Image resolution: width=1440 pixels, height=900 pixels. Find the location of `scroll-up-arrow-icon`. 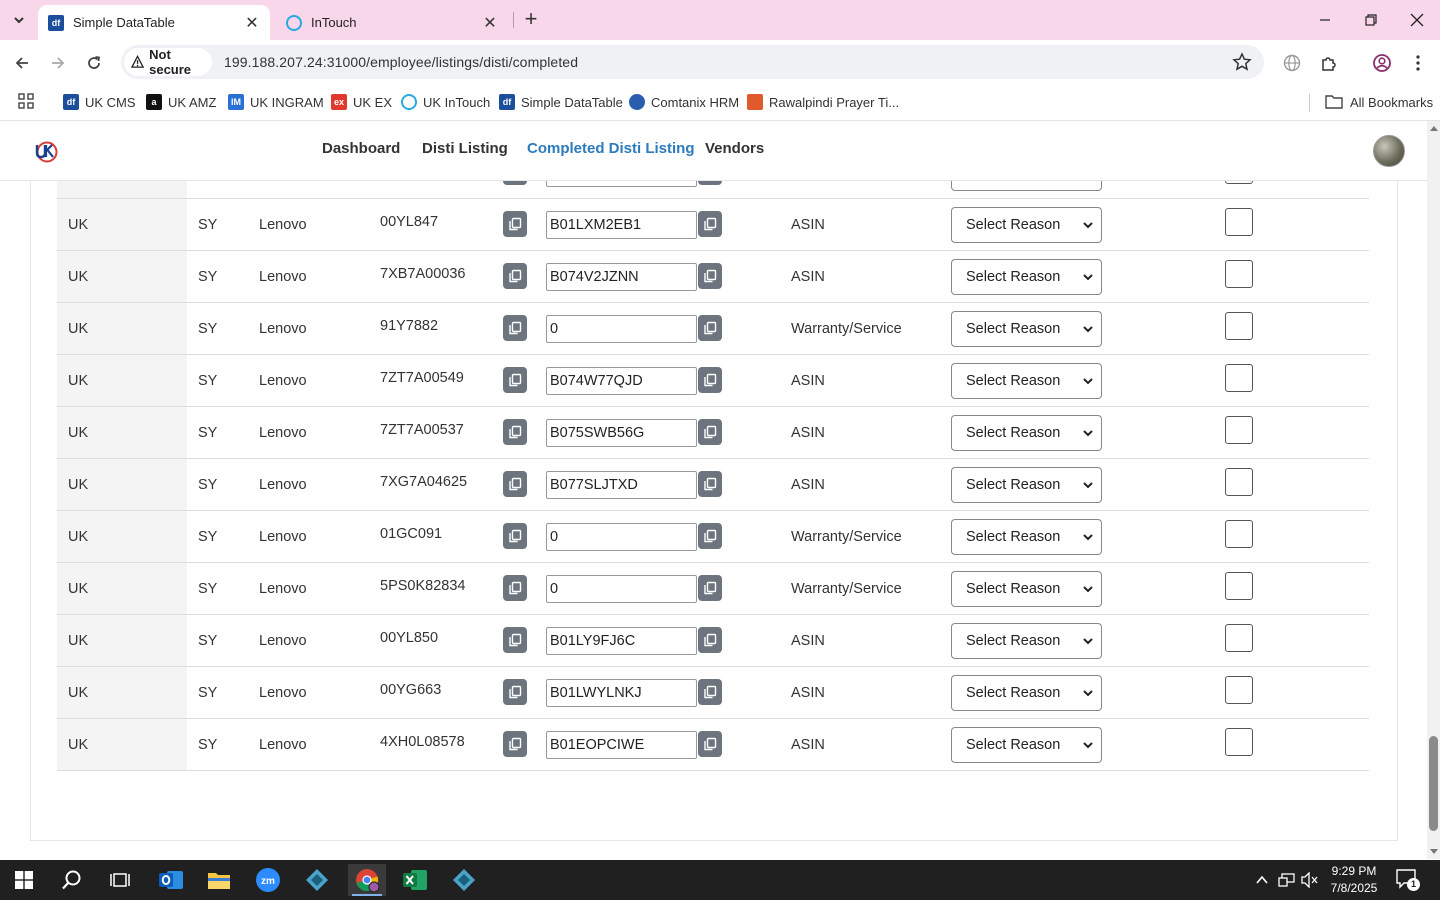

scroll-up-arrow-icon is located at coordinates (1434, 128).